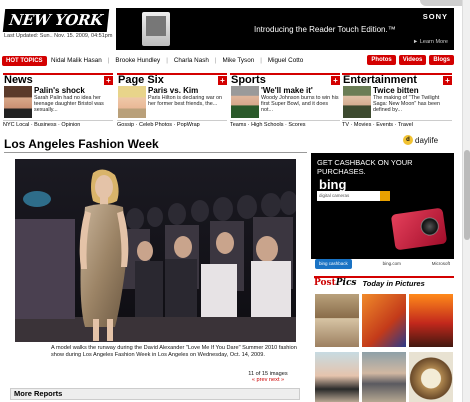 This screenshot has height=402, width=470. I want to click on postpics-header: PostPics Today in Pictures, so click(384, 282).